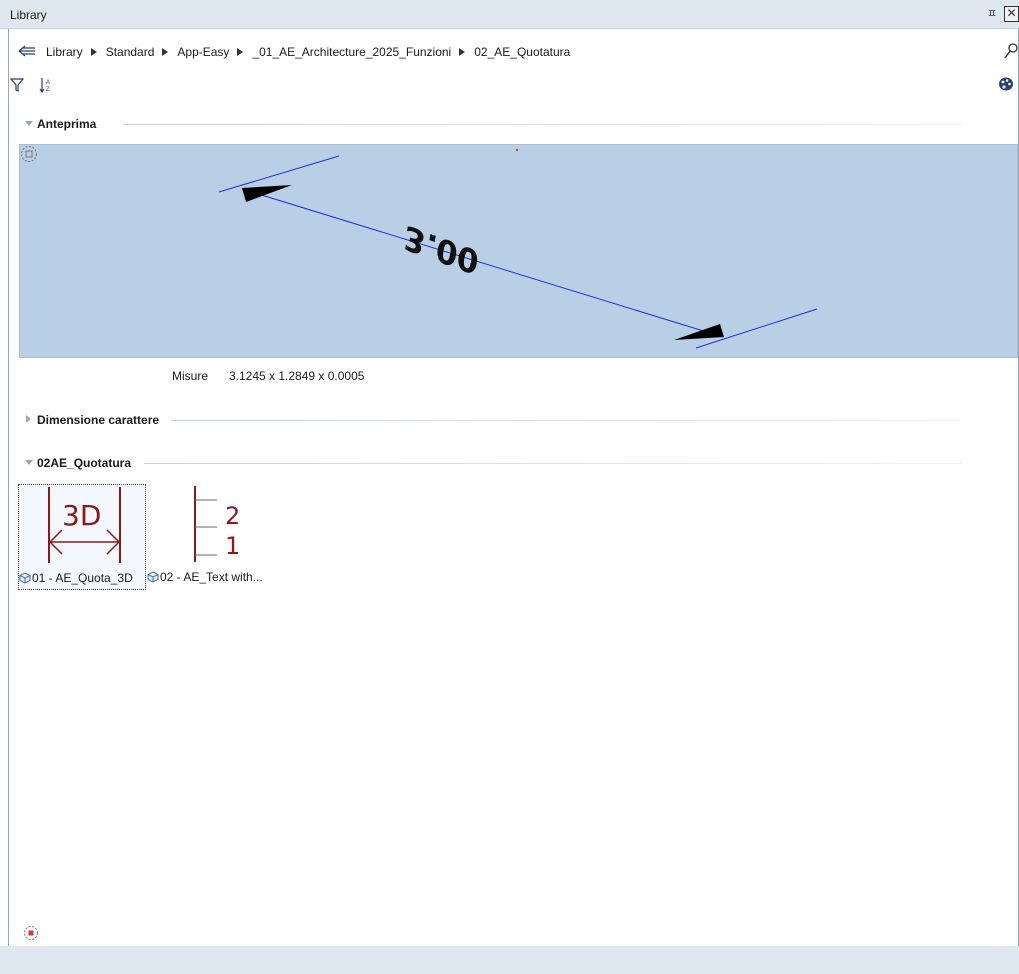 The image size is (1019, 974). What do you see at coordinates (1006, 84) in the screenshot?
I see `palette-icon` at bounding box center [1006, 84].